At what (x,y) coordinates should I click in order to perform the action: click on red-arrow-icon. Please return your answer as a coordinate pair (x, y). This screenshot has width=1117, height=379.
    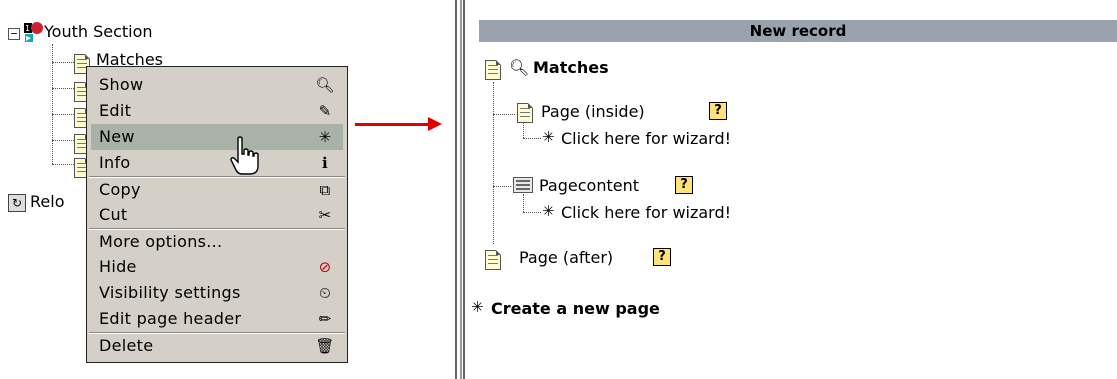
    Looking at the image, I should click on (395, 124).